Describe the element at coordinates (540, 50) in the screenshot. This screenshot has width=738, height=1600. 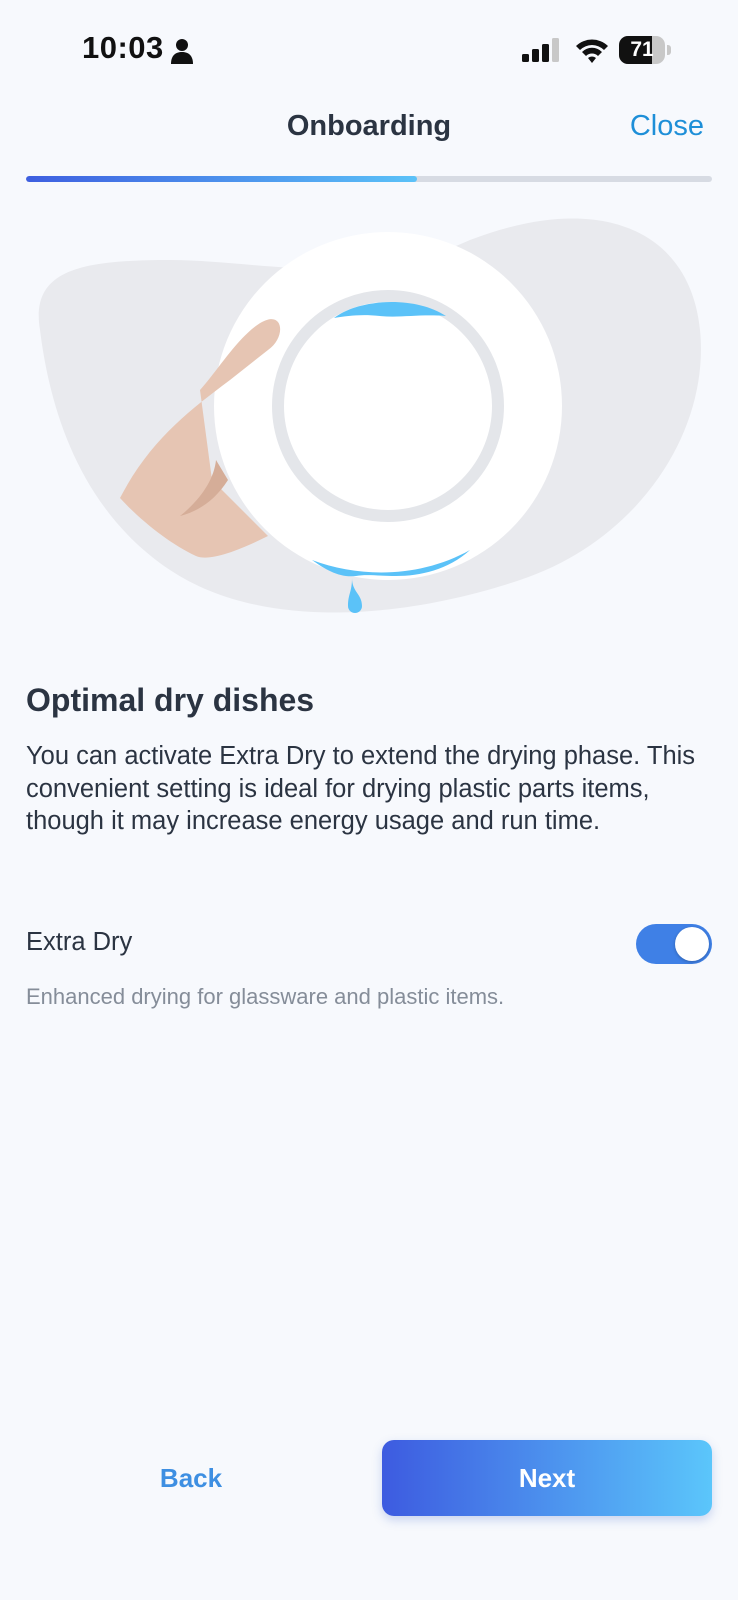
I see `signal-icon` at that location.